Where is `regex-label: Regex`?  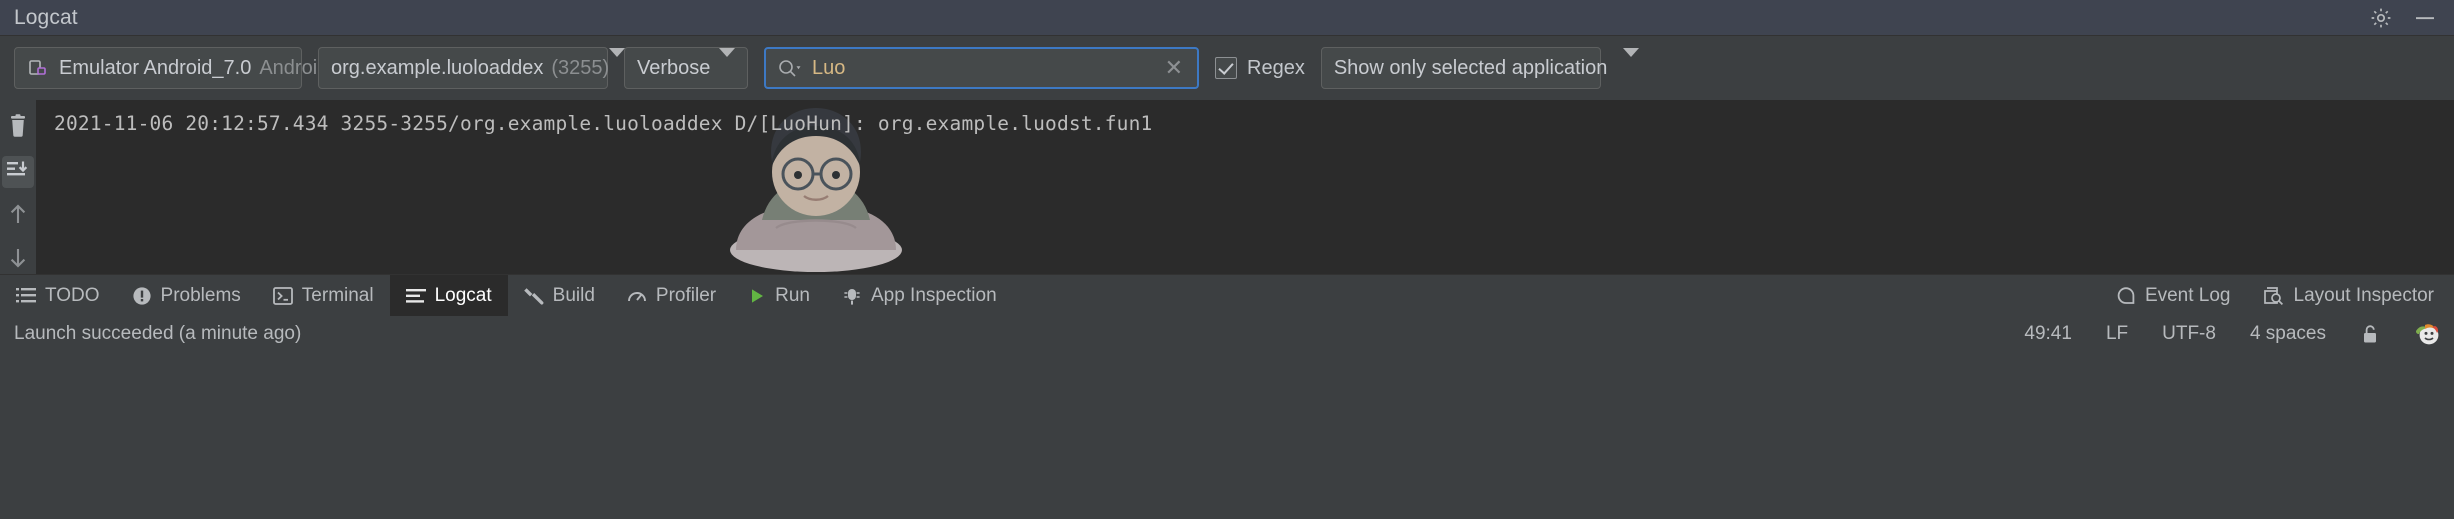
regex-label: Regex is located at coordinates (1276, 67).